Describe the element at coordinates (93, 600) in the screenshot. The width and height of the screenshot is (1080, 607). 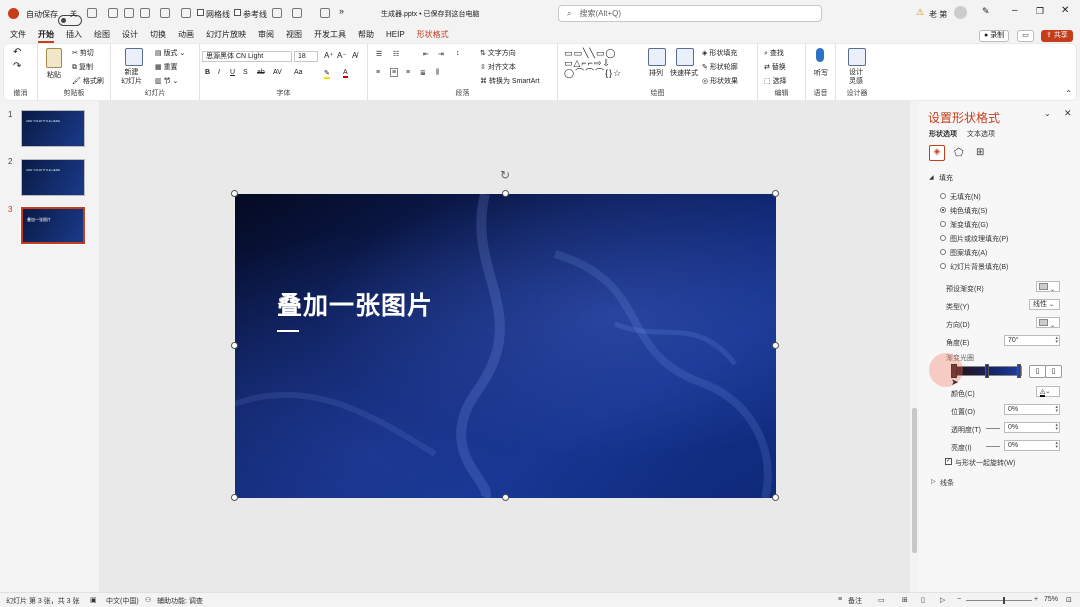
I see `spellcheck-icon: ▣` at that location.